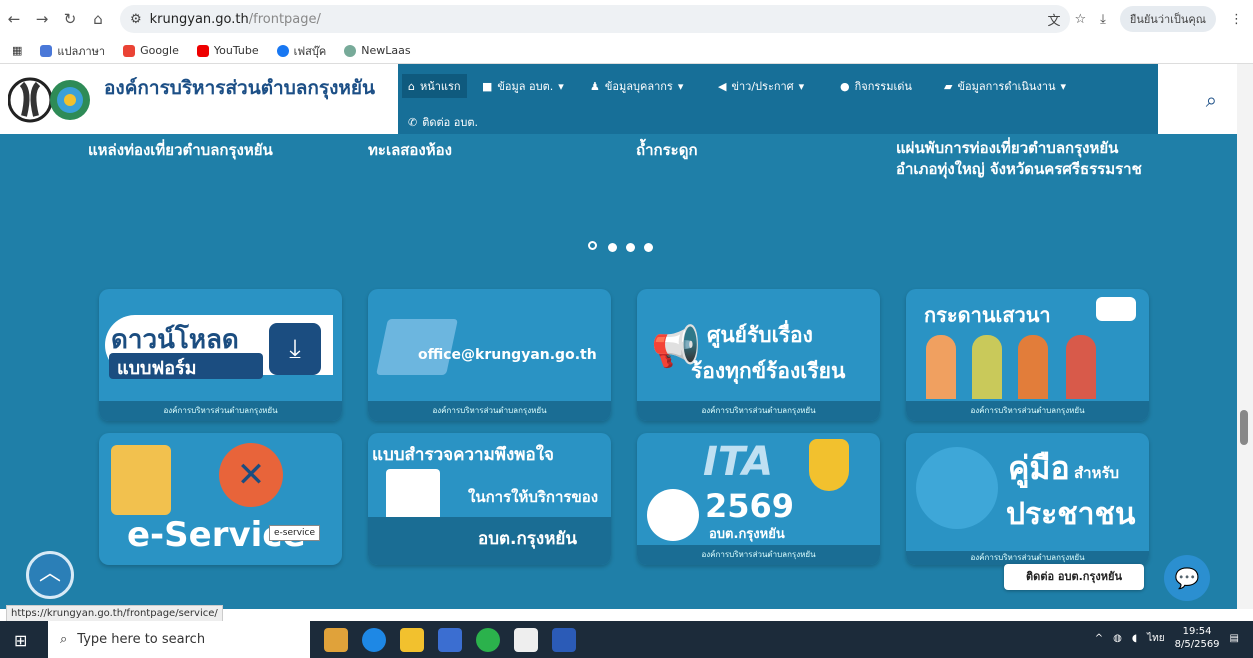 The width and height of the screenshot is (1253, 658). What do you see at coordinates (413, 122) in the screenshot?
I see `phone-icon: ✆` at bounding box center [413, 122].